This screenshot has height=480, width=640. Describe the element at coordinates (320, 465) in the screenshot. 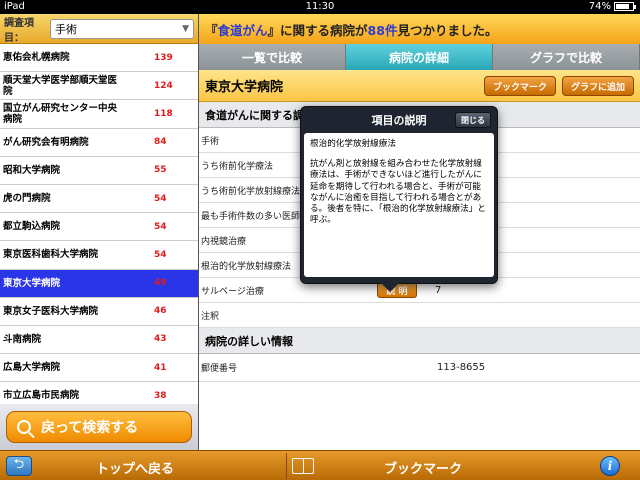

I see `bottom-toolbar: ⮌ トップへ戻る ブックマーク i` at that location.